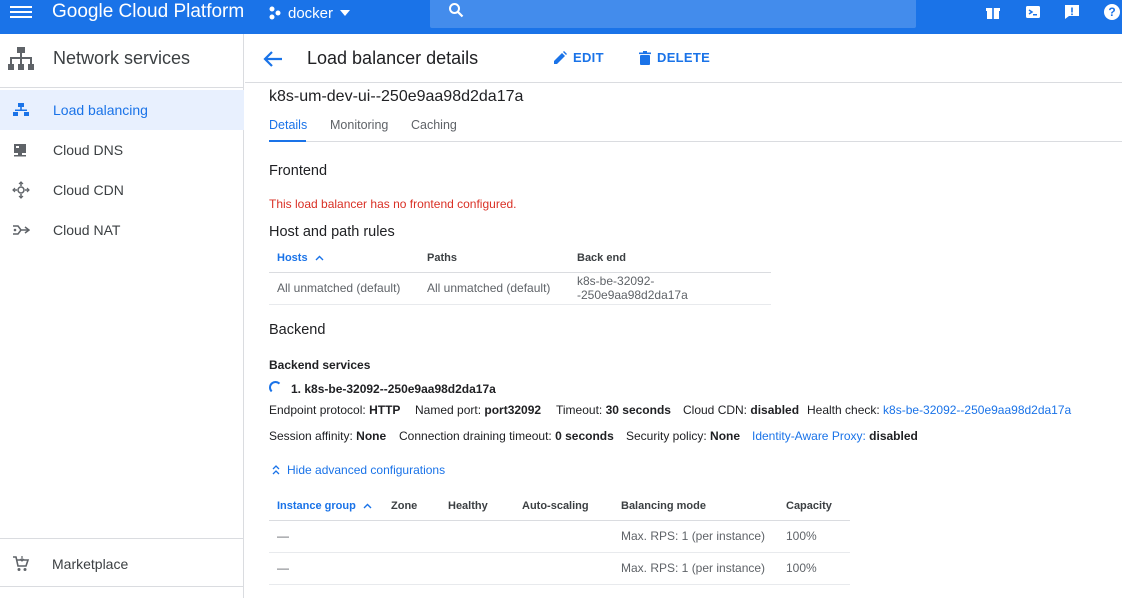  I want to click on delete-button: DELETE, so click(674, 57).